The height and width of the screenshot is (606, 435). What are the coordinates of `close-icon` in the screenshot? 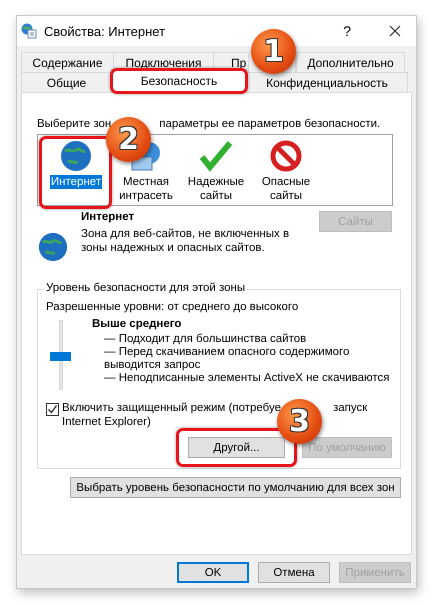 It's located at (395, 31).